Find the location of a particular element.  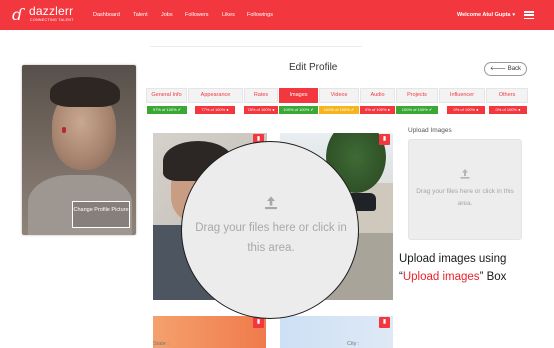

tab-influencer: Influencer is located at coordinates (462, 95).